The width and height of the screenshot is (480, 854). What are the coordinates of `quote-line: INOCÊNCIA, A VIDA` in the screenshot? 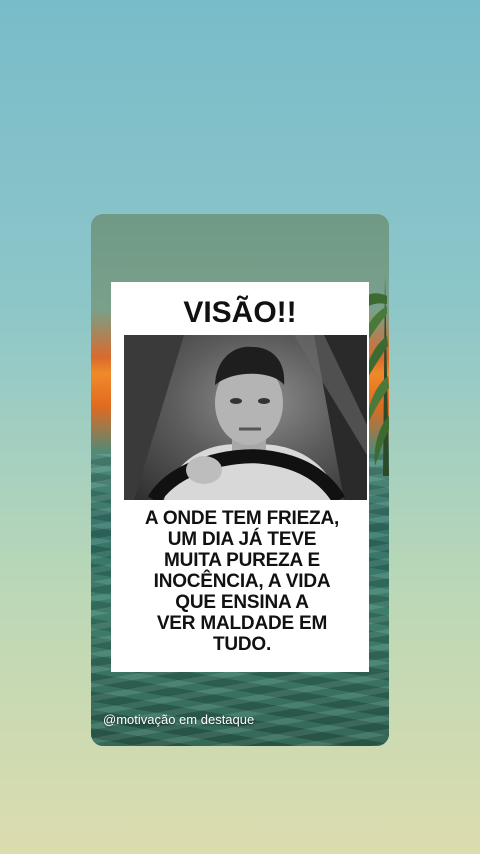 It's located at (242, 581).